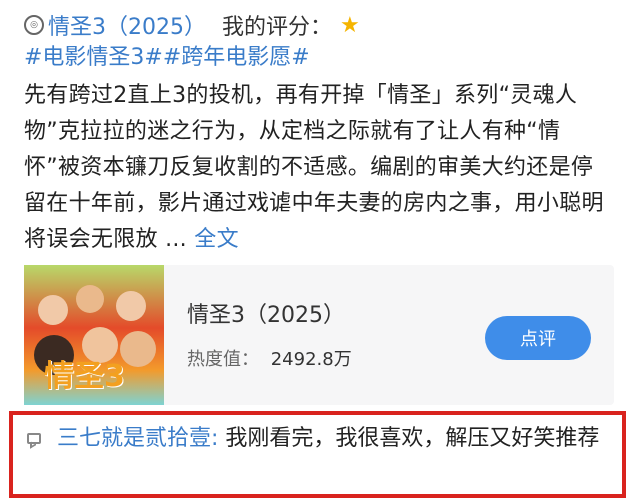 This screenshot has width=628, height=500. Describe the element at coordinates (167, 58) in the screenshot. I see `hashtags-link: #电影情圣3##跨年电影愿#` at that location.